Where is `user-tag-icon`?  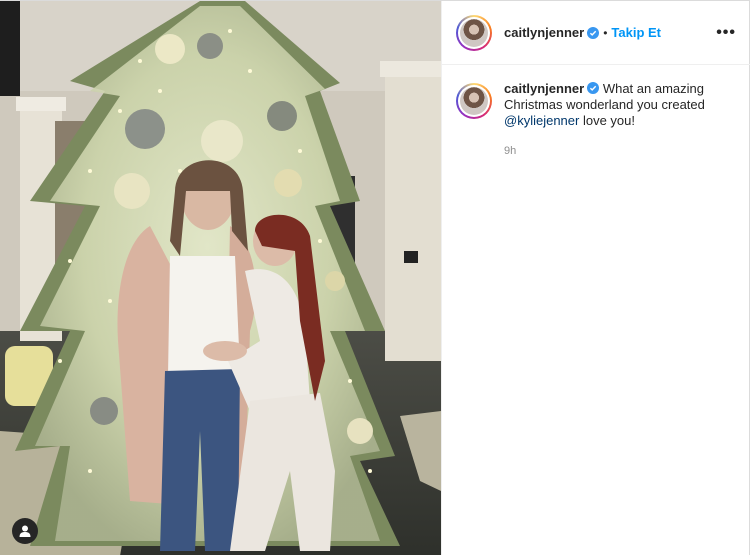 user-tag-icon is located at coordinates (25, 531).